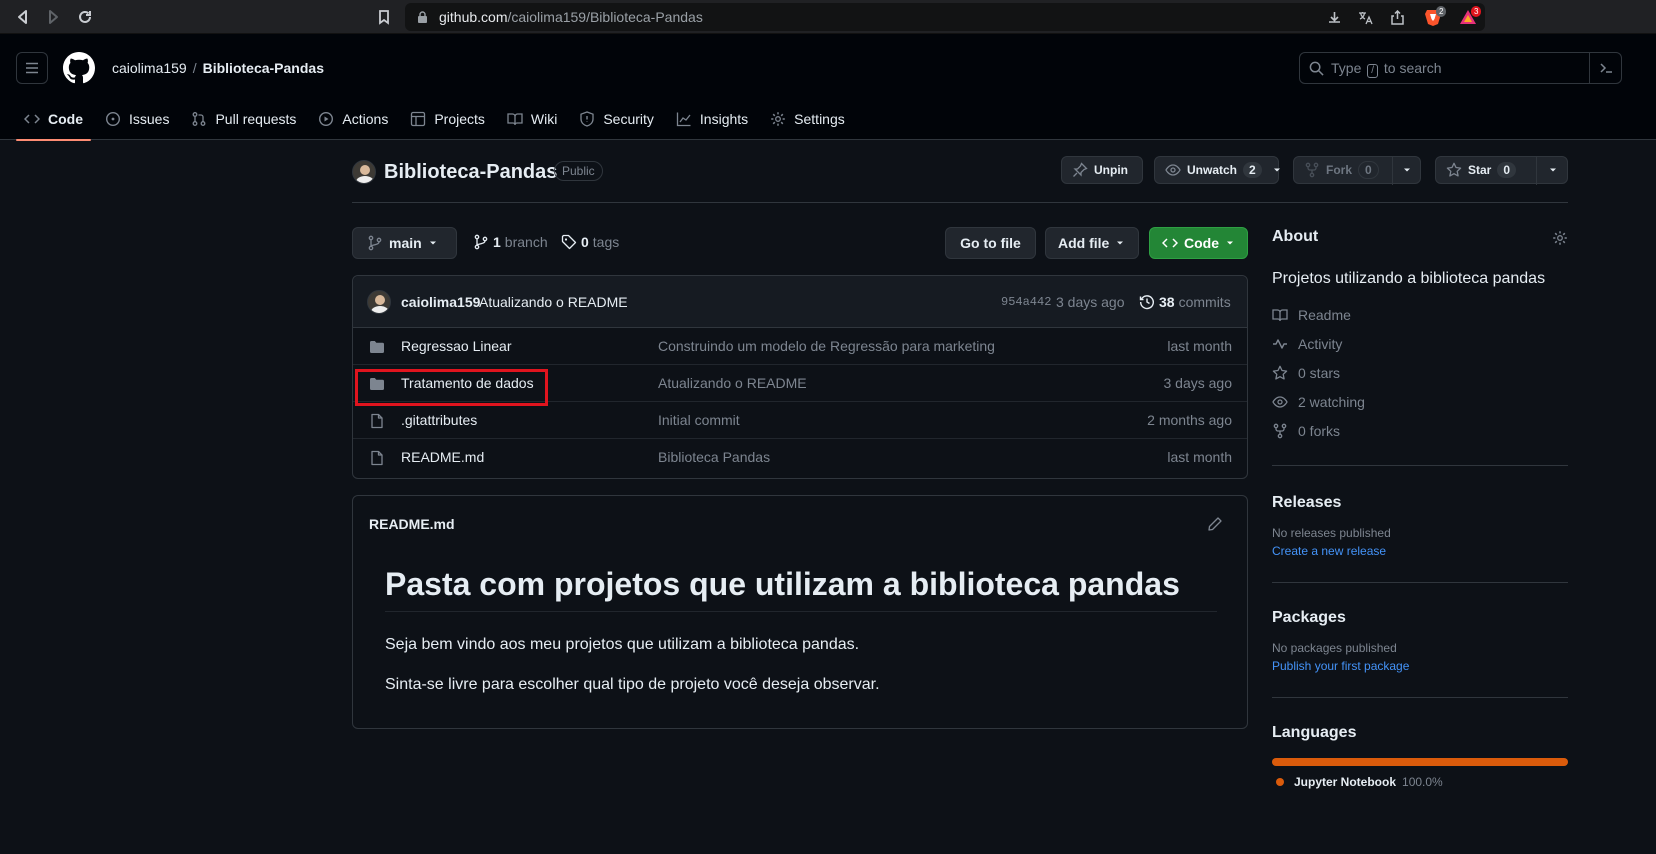  I want to click on search-prefix: Type, so click(1346, 68).